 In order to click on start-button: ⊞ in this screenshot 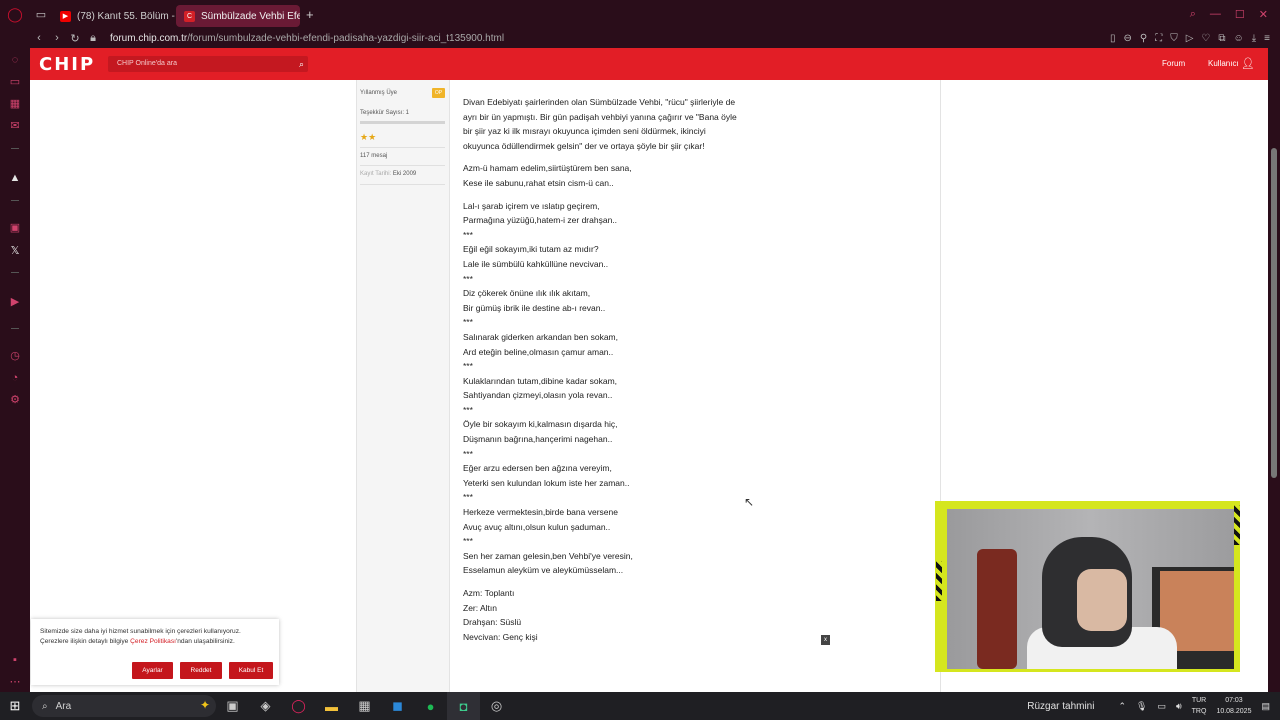, I will do `click(15, 706)`.